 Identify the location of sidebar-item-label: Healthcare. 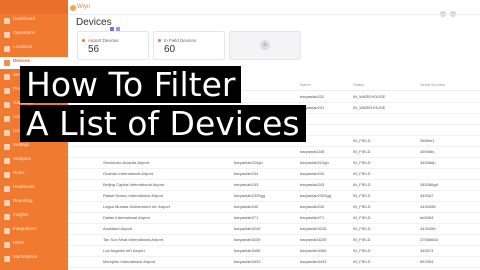
(24, 186).